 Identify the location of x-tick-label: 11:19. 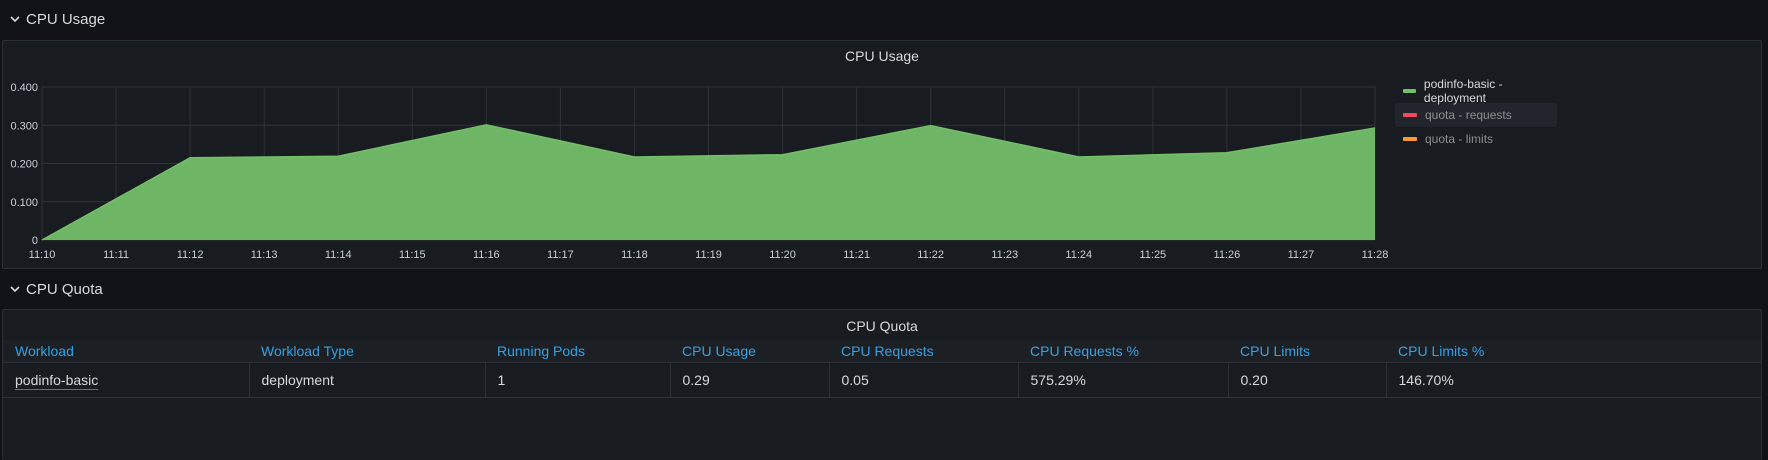
(708, 255).